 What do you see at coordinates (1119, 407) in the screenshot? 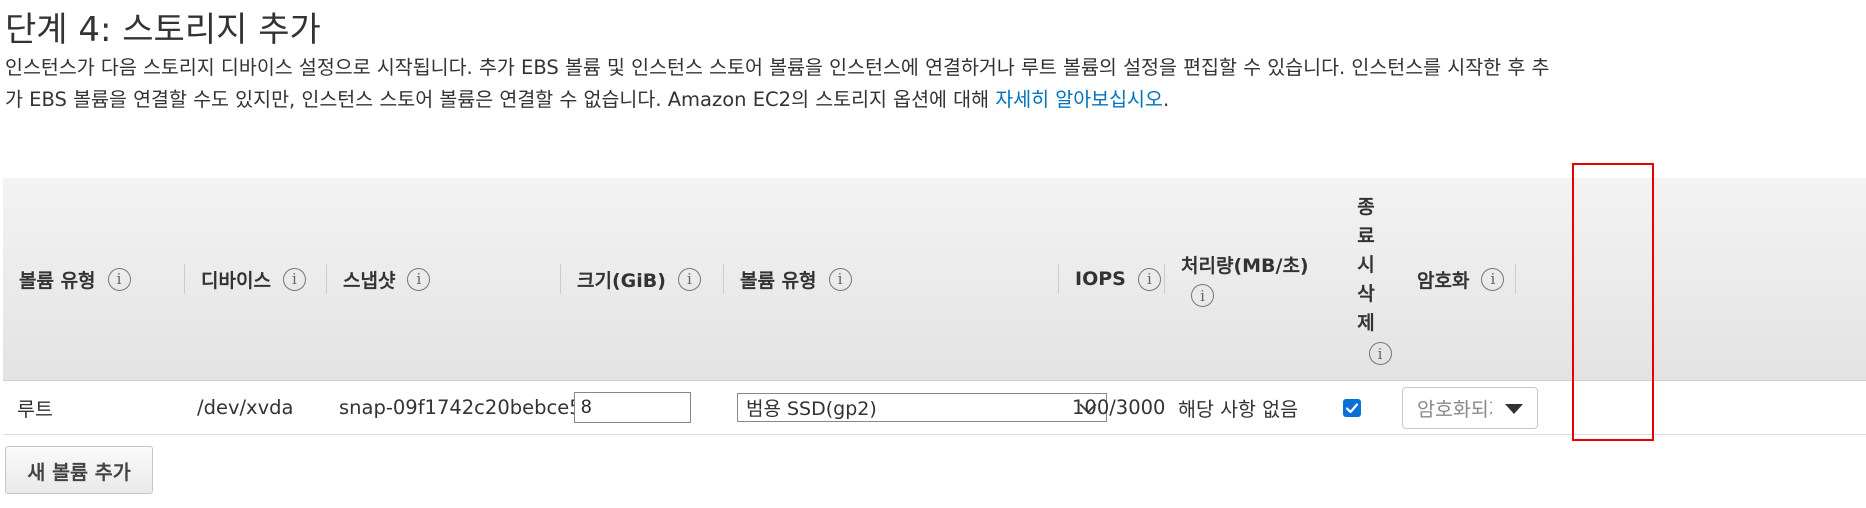
I see `cell-iops: 100/3000` at bounding box center [1119, 407].